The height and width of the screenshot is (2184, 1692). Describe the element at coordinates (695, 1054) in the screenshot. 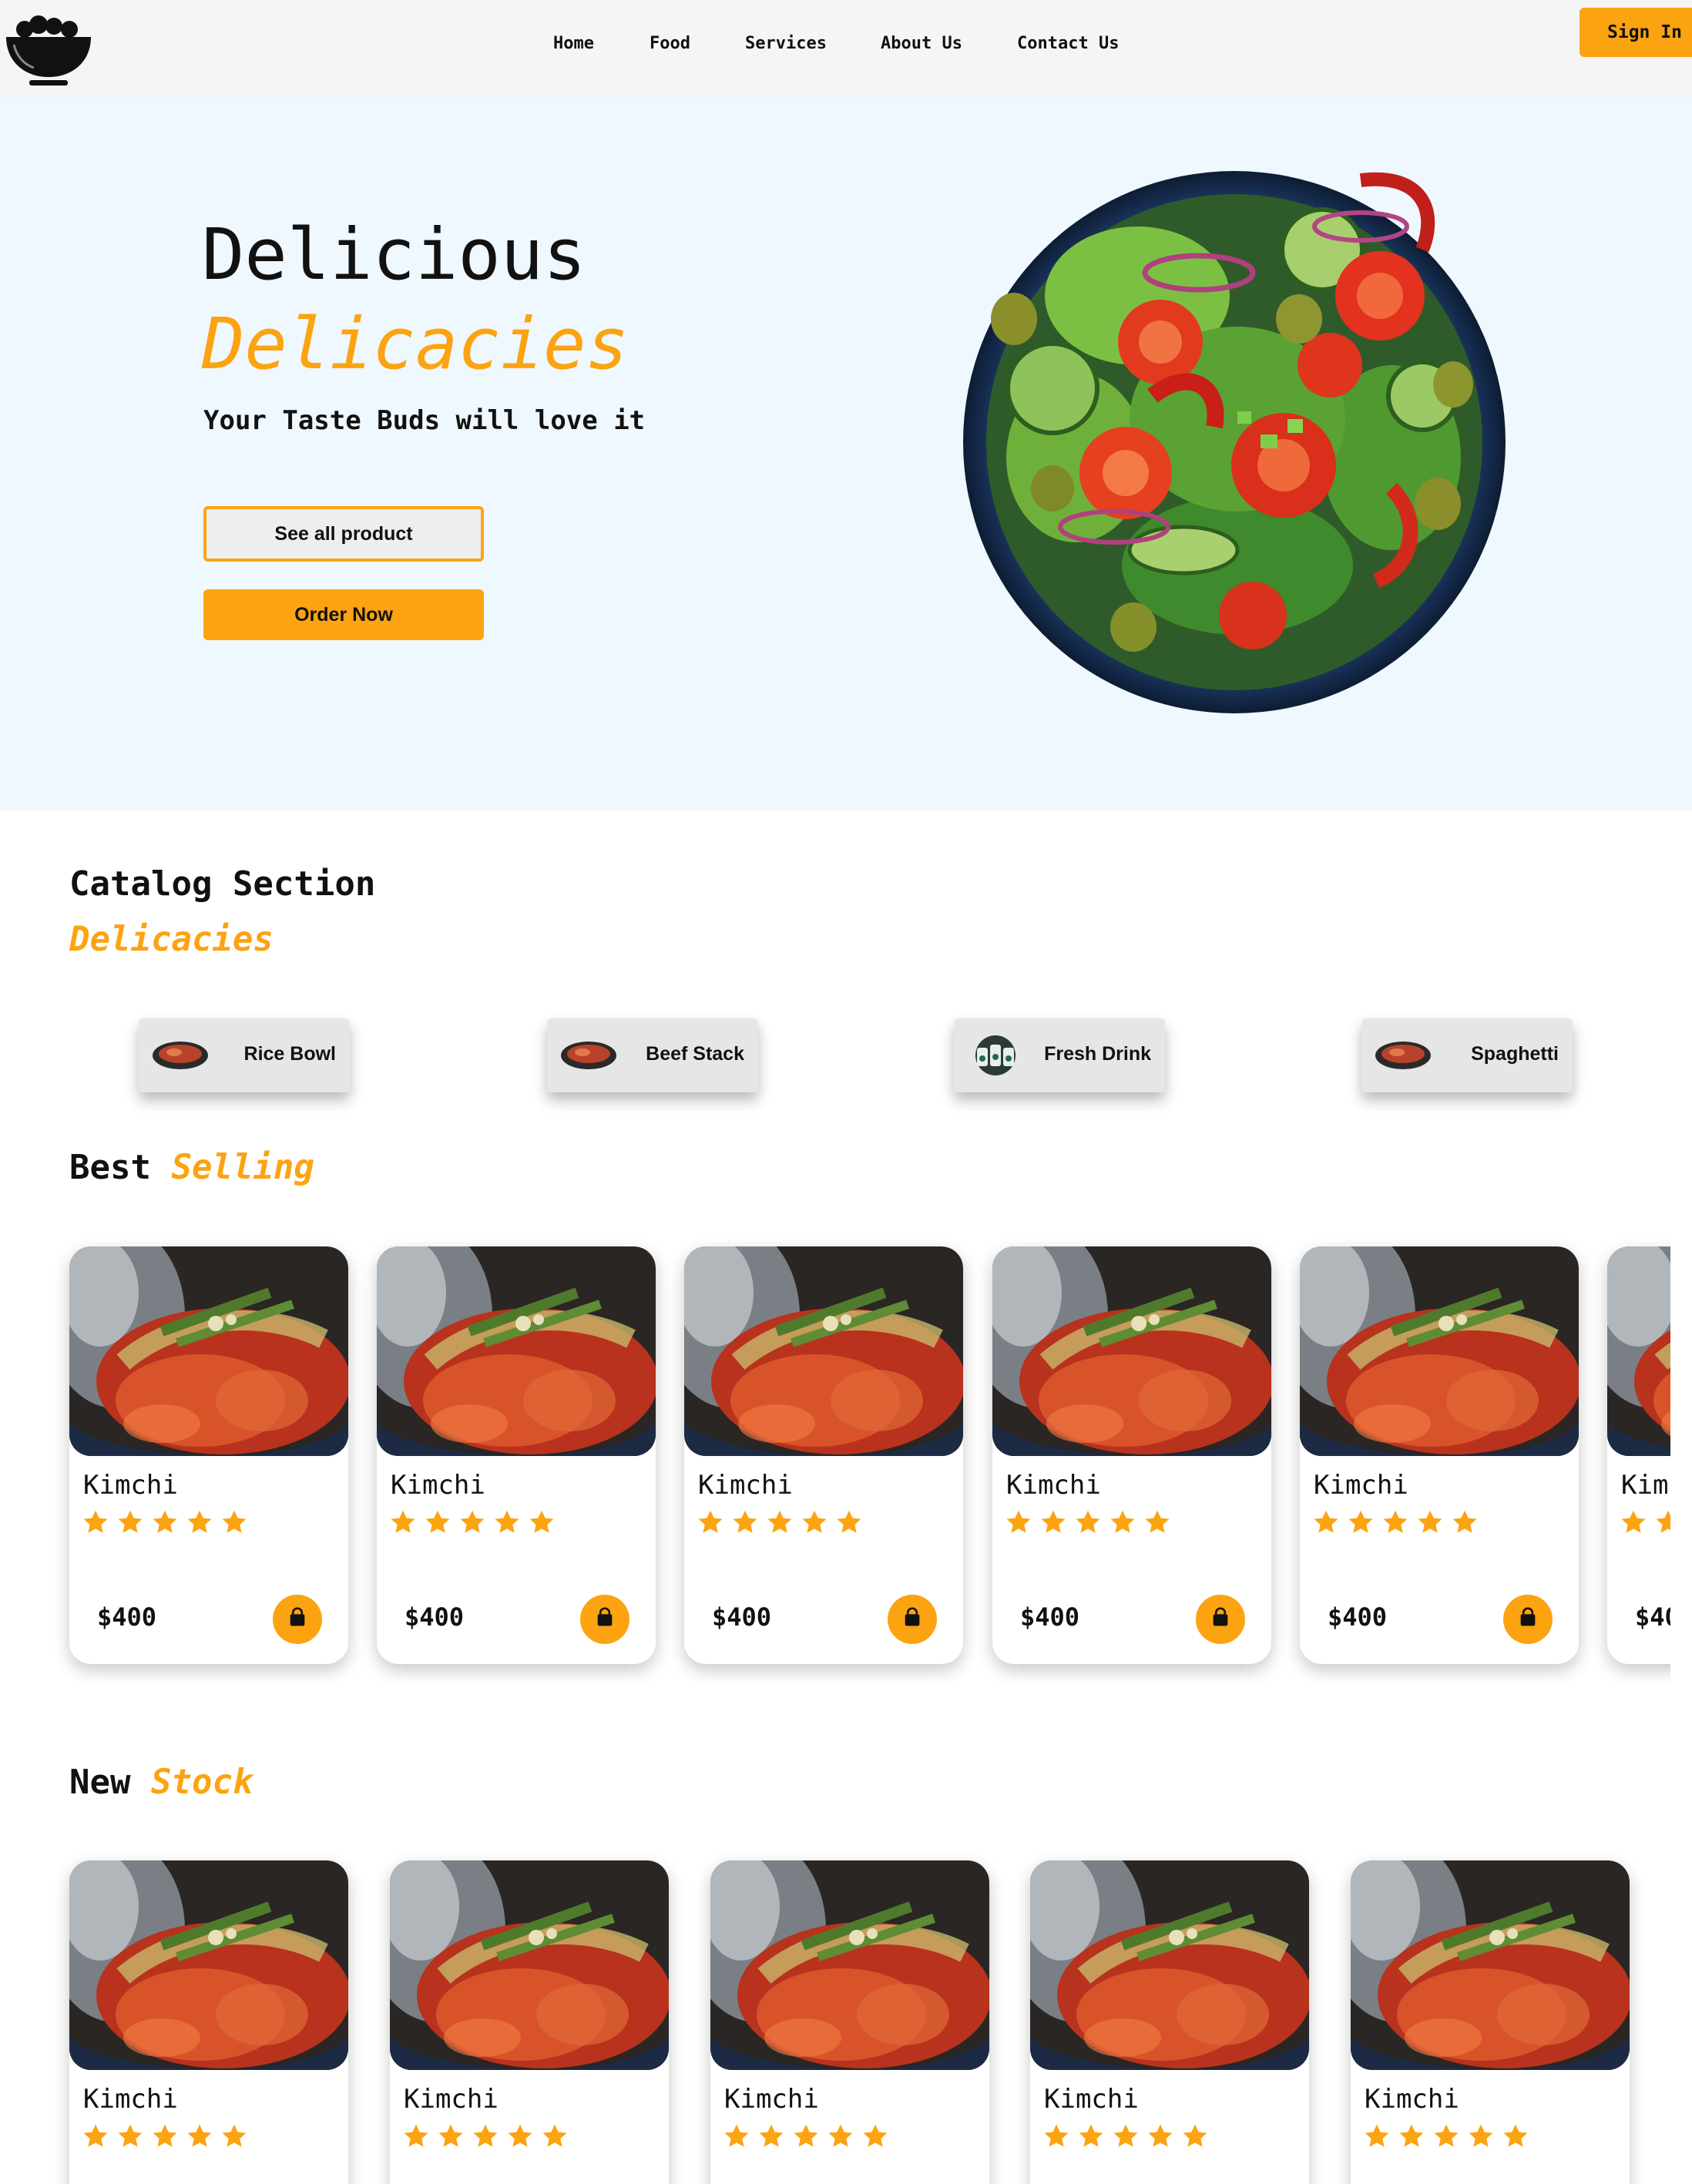

I see `catalog-item-label: Beef Stack` at that location.